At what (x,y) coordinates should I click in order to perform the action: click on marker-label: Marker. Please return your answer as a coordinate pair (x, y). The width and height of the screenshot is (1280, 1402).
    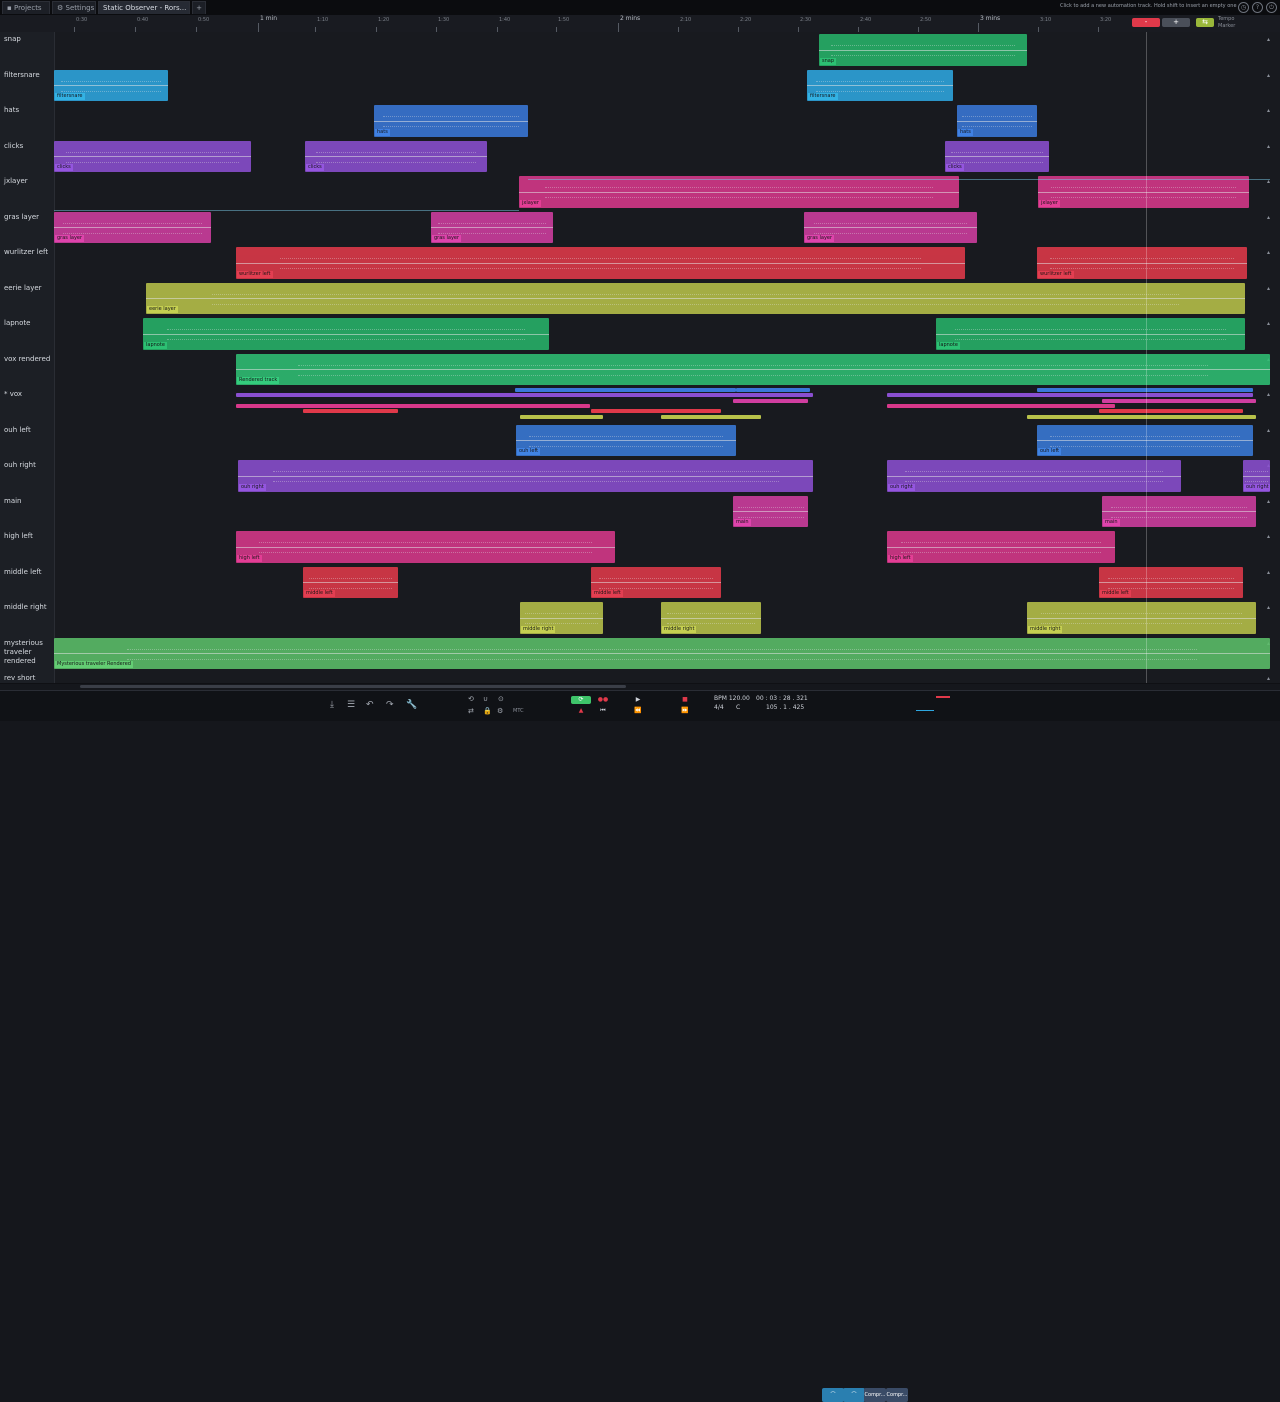
    Looking at the image, I should click on (1226, 26).